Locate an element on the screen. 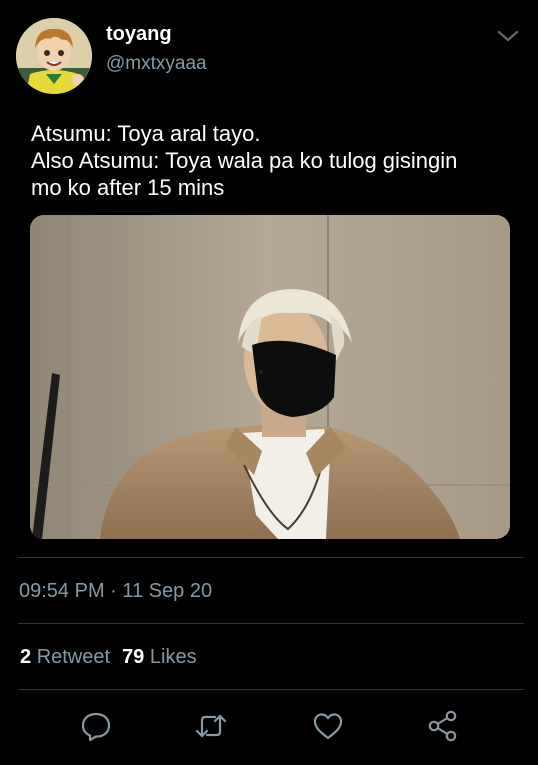  comment-icon is located at coordinates (96, 727).